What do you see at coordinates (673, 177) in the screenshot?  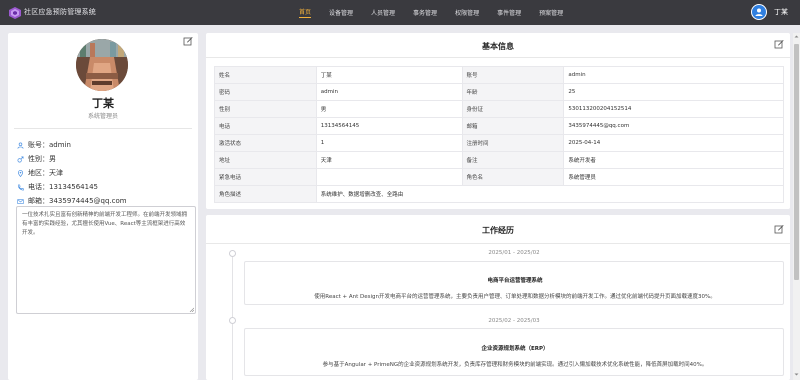 I see `info-value: 系统管理员` at bounding box center [673, 177].